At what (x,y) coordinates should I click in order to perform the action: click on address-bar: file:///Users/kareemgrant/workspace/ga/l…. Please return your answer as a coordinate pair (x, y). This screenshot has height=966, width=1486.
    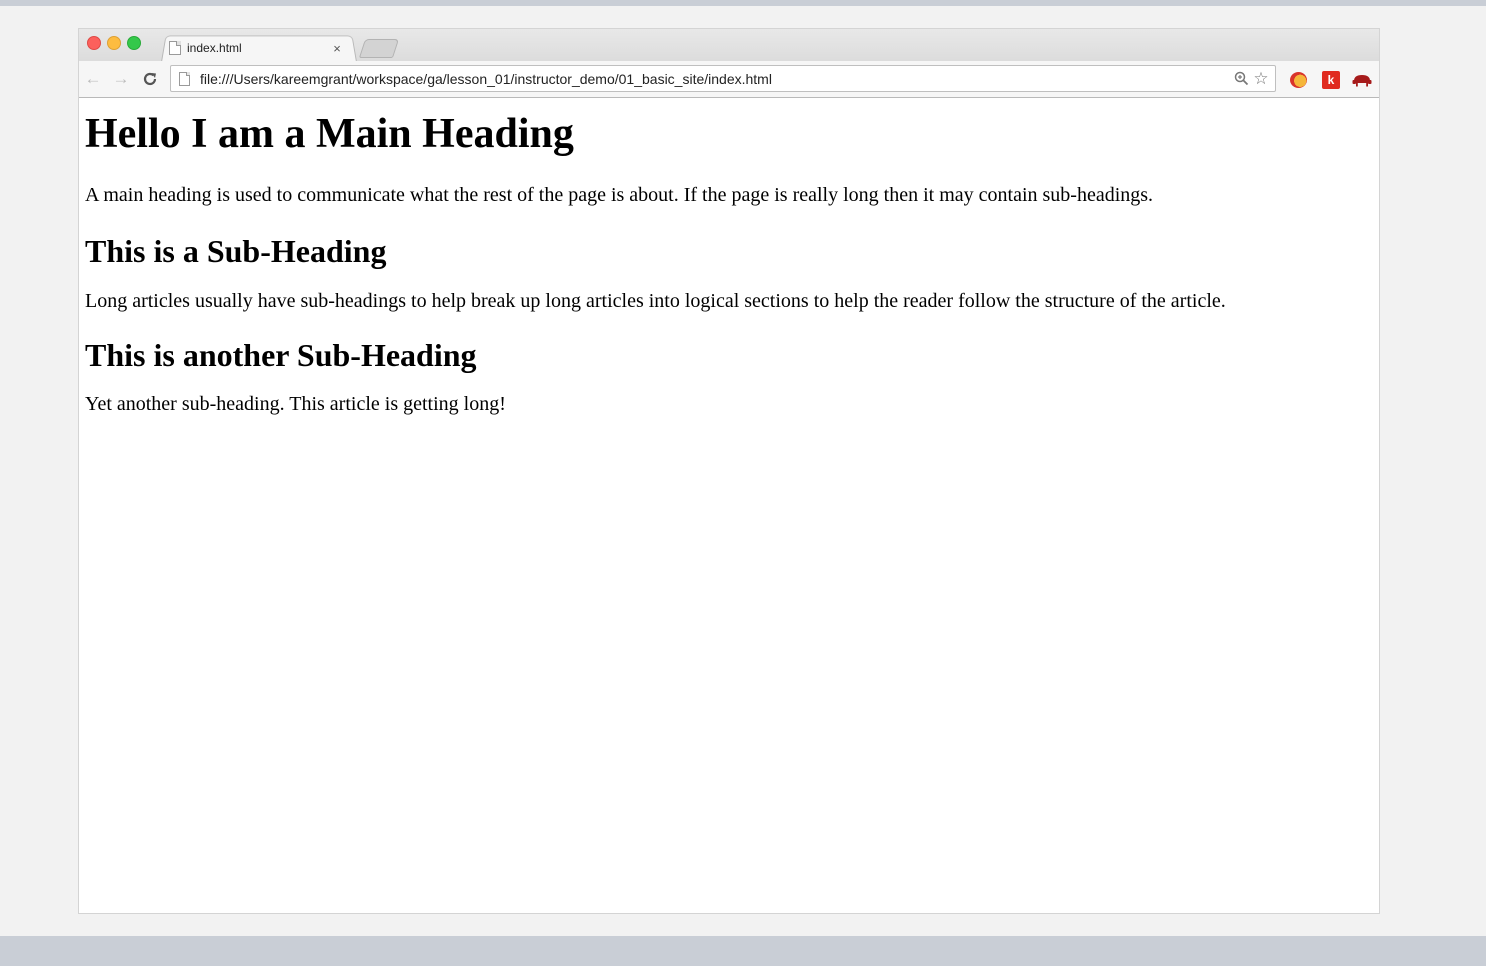
    Looking at the image, I should click on (723, 78).